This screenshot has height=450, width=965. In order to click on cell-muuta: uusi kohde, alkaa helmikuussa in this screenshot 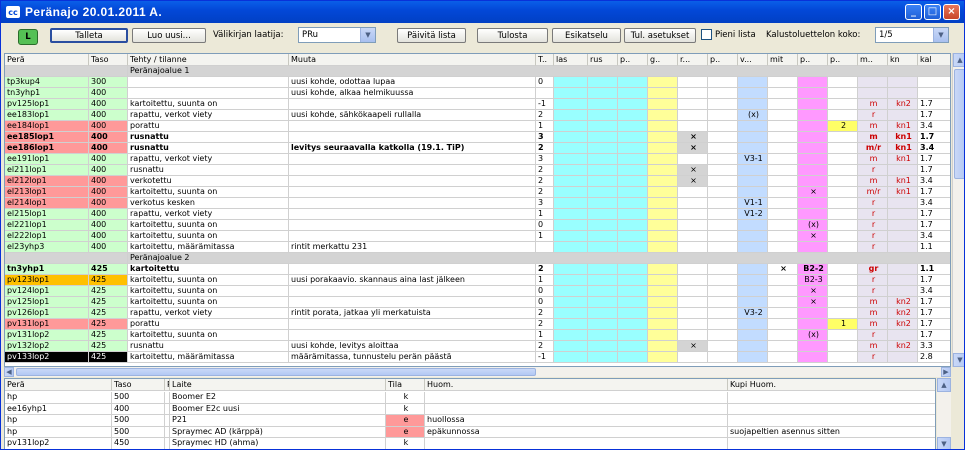, I will do `click(412, 93)`.